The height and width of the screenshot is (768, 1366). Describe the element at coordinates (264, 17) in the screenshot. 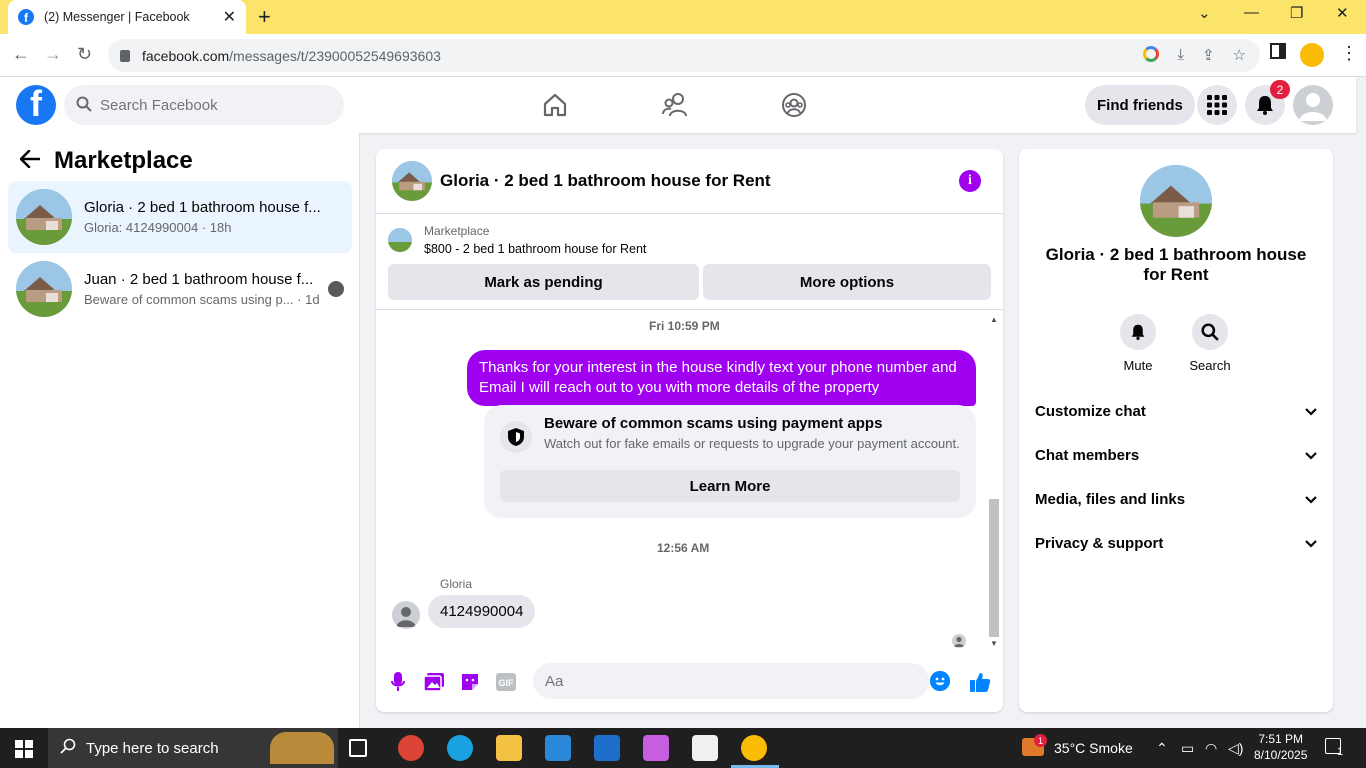

I see `new-tab-icon: +` at that location.